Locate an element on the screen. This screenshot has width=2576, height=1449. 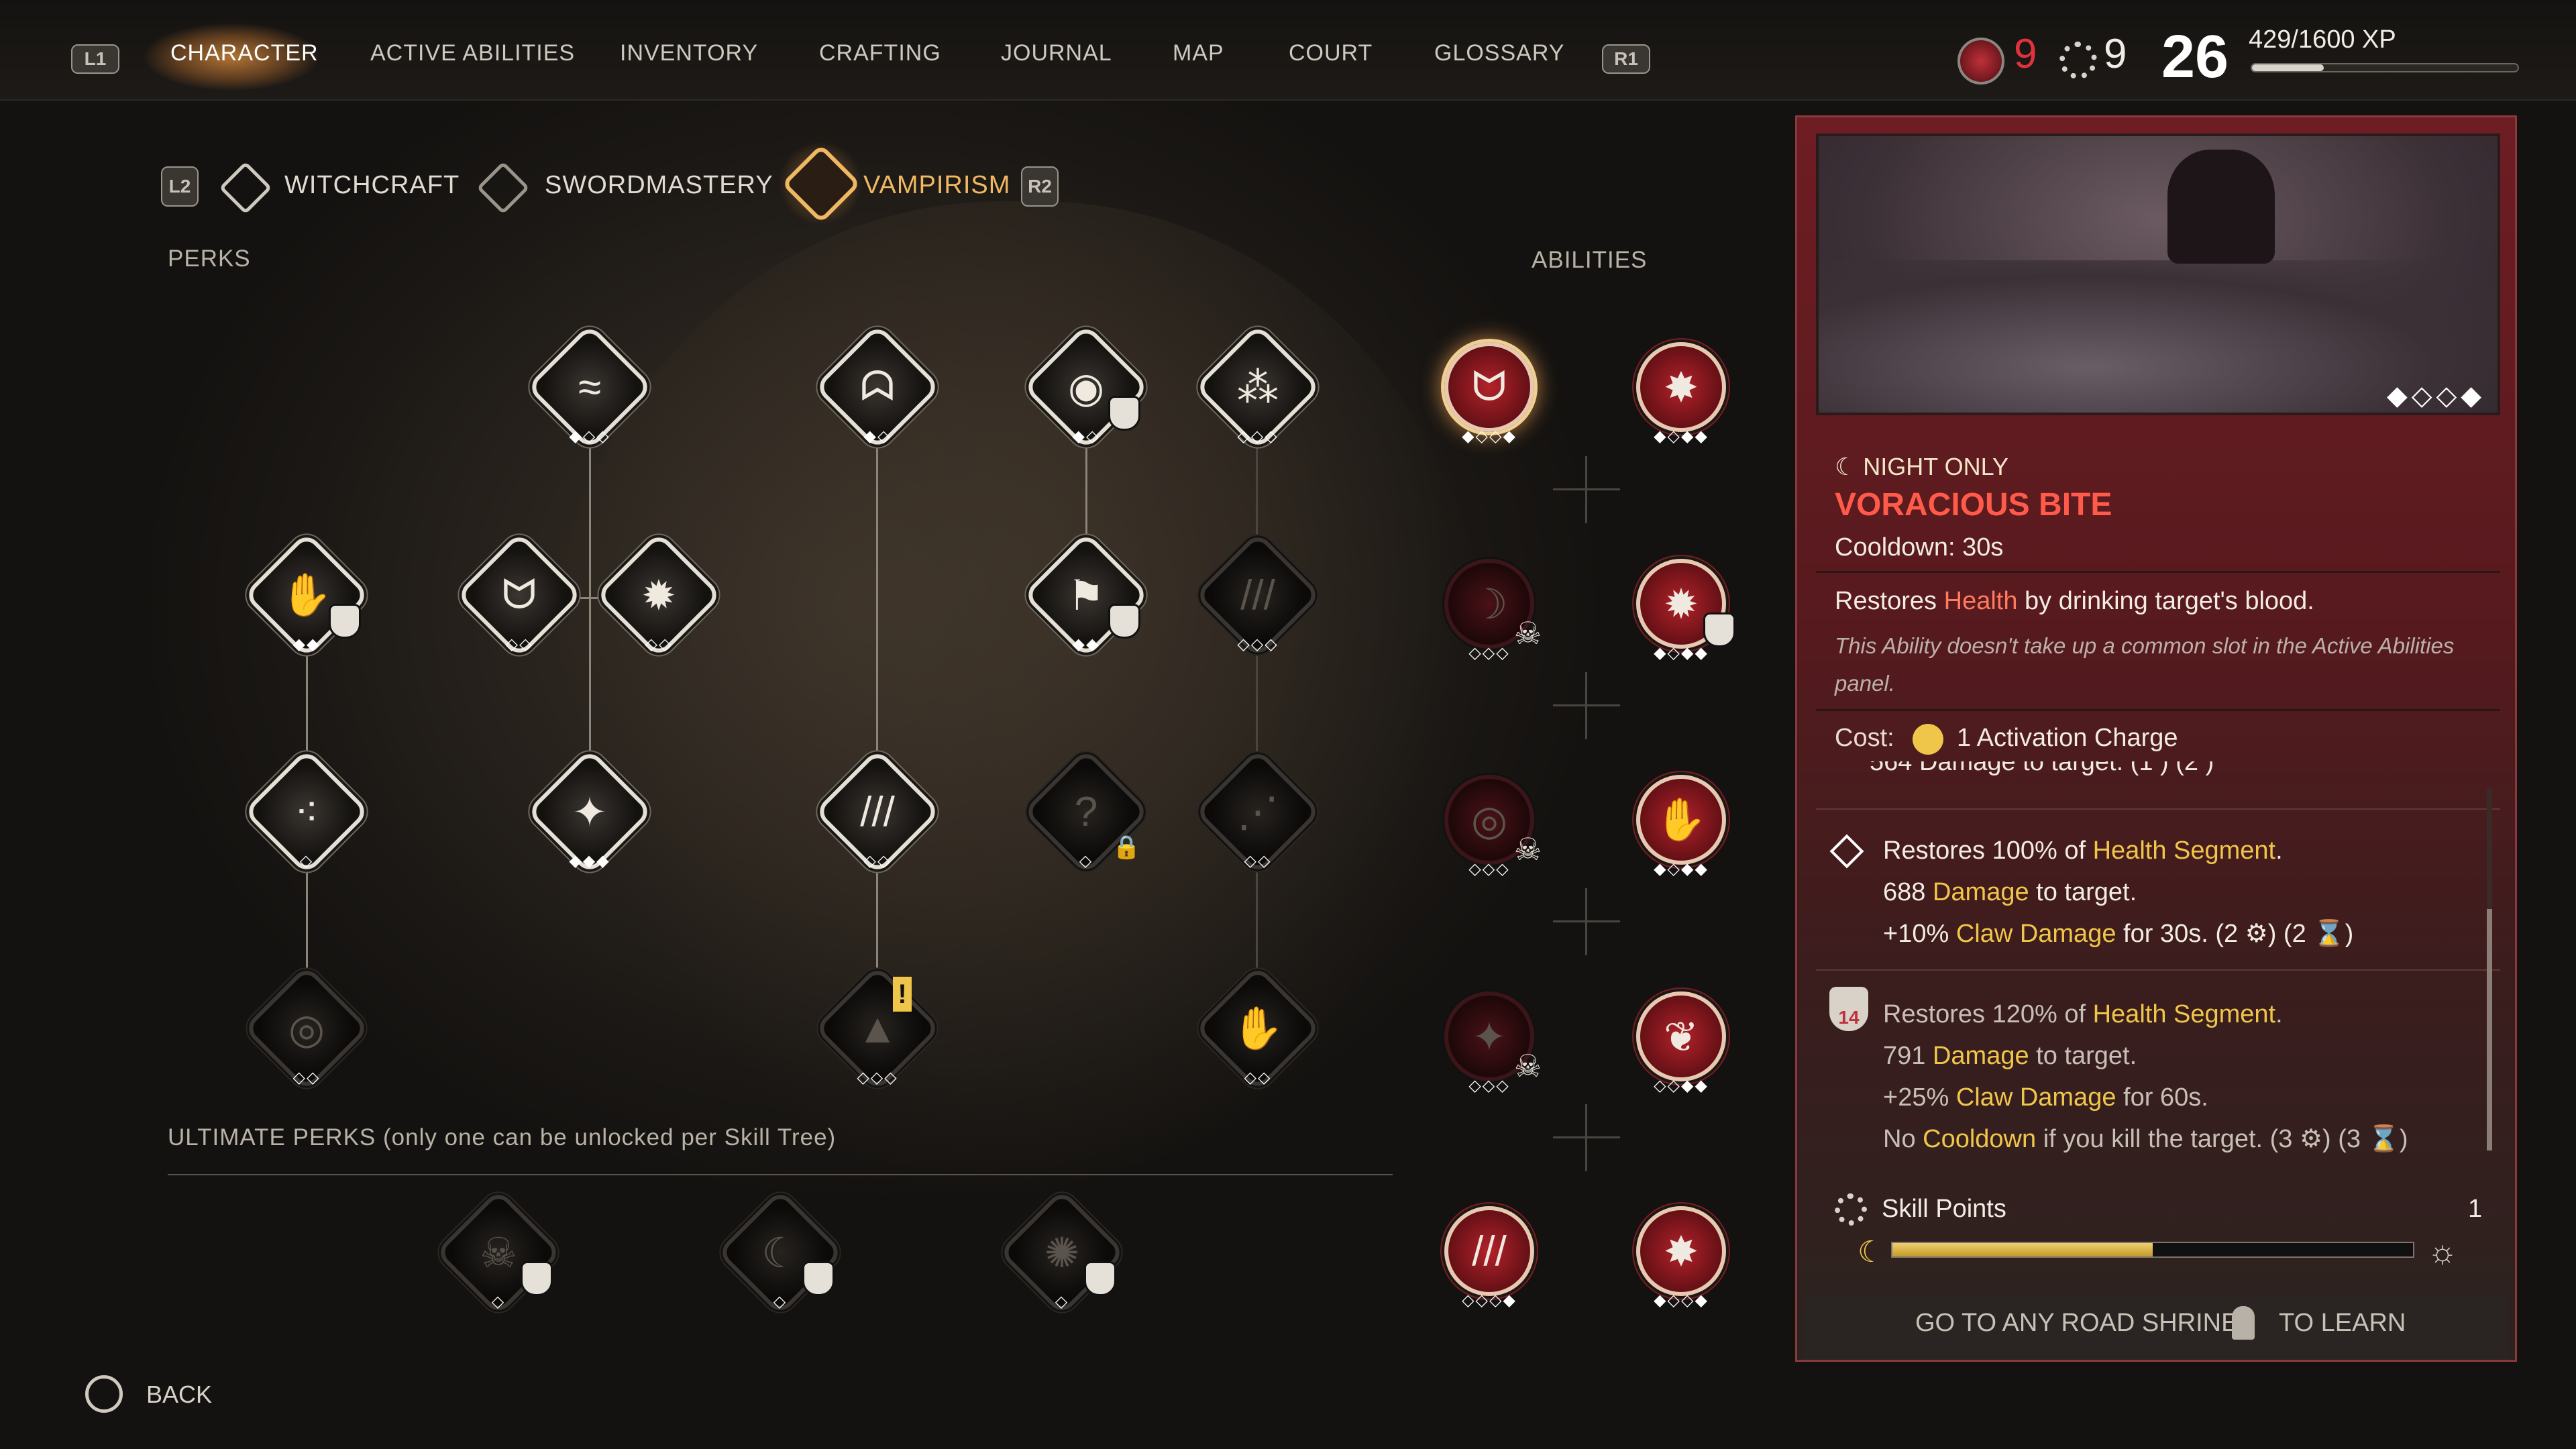
day-night-cycle-bar is located at coordinates (2152, 1250).